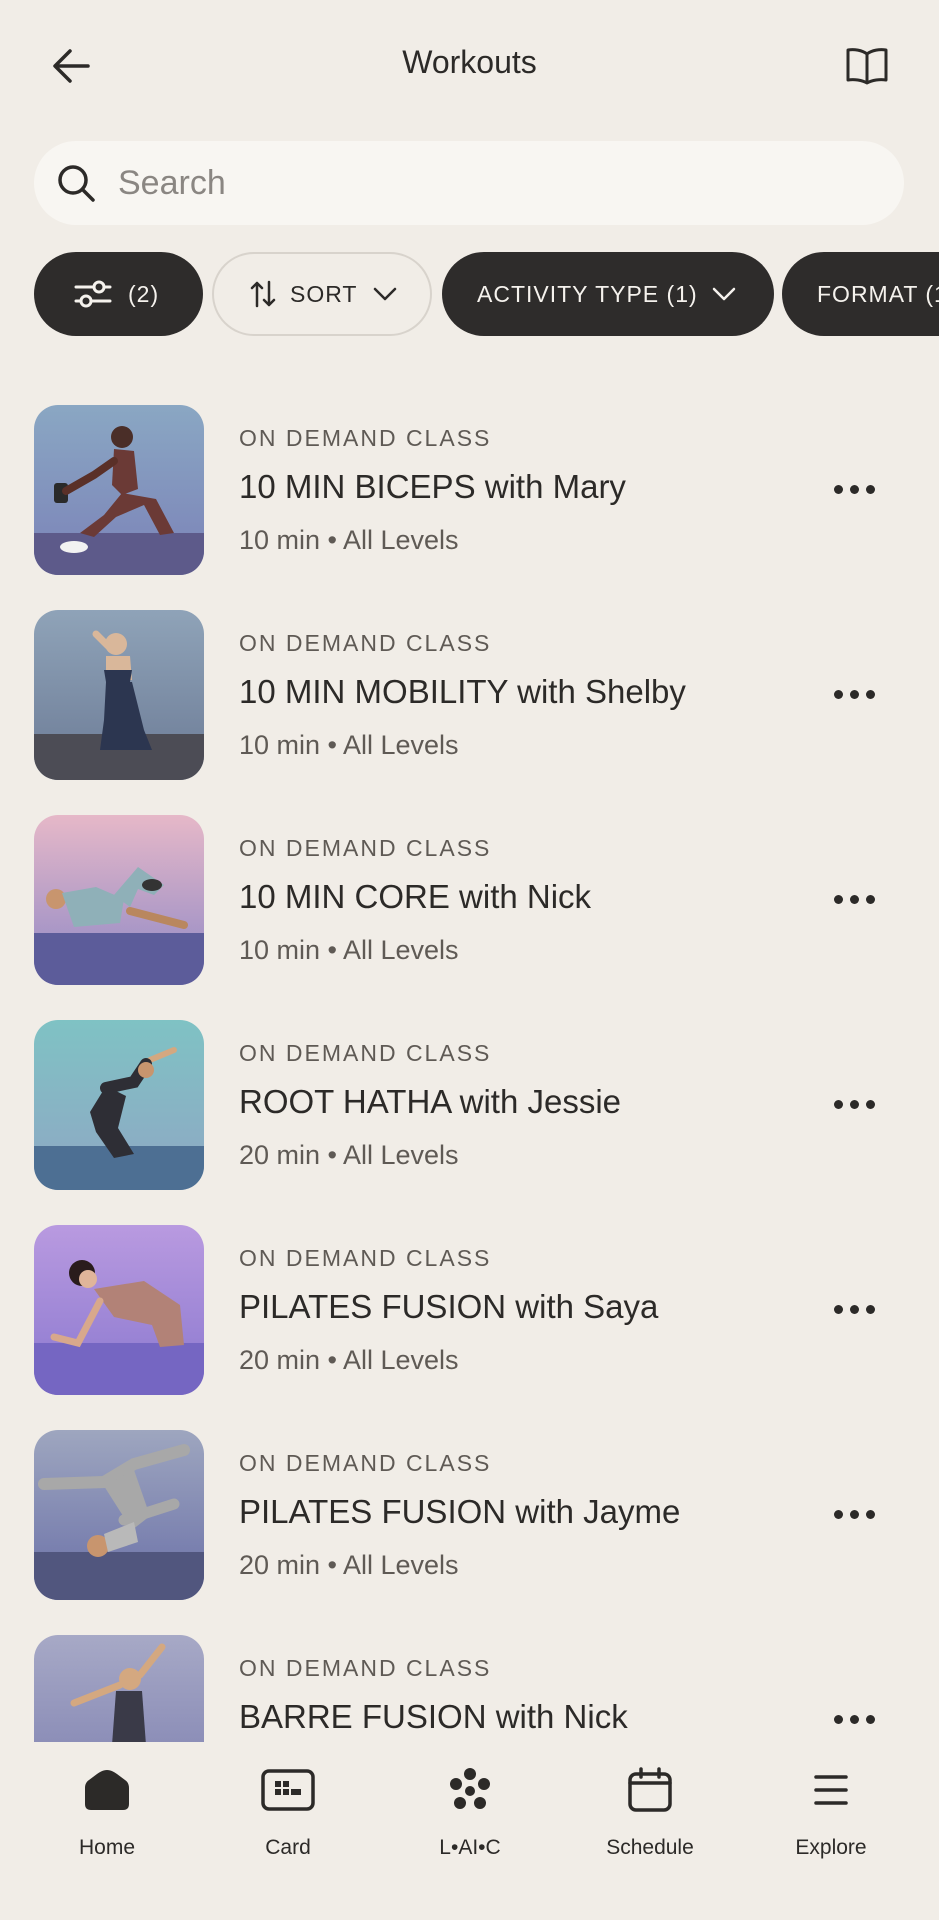 The width and height of the screenshot is (939, 1920). I want to click on nav-label: Home, so click(107, 1847).